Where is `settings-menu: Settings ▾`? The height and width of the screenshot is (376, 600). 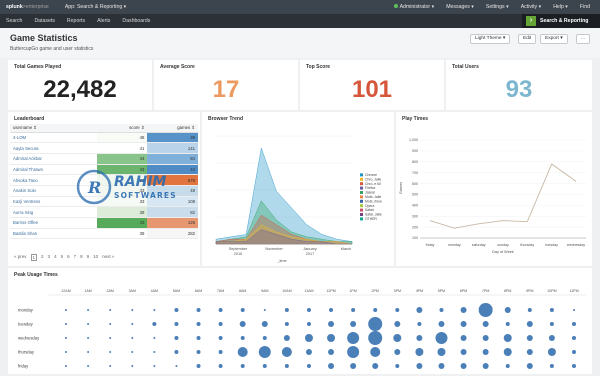
settings-menu: Settings ▾ is located at coordinates (497, 7).